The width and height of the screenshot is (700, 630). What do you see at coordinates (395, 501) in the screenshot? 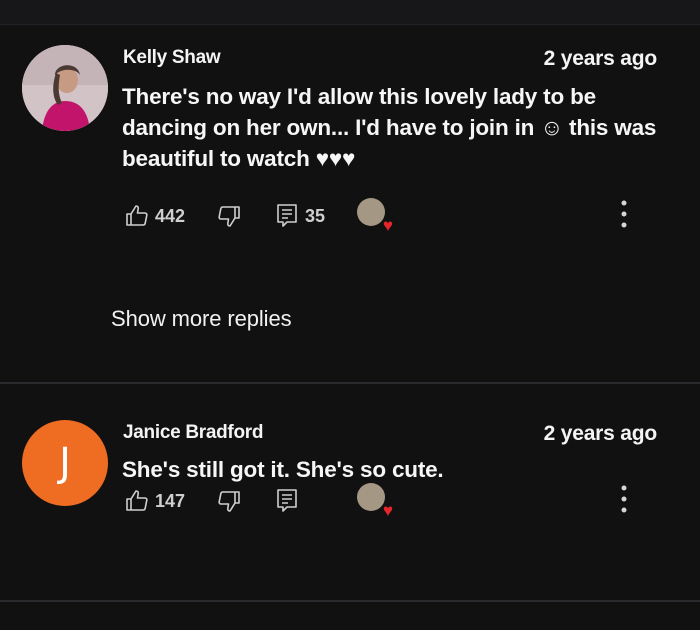
I see `comment-actions: 147 ♥` at bounding box center [395, 501].